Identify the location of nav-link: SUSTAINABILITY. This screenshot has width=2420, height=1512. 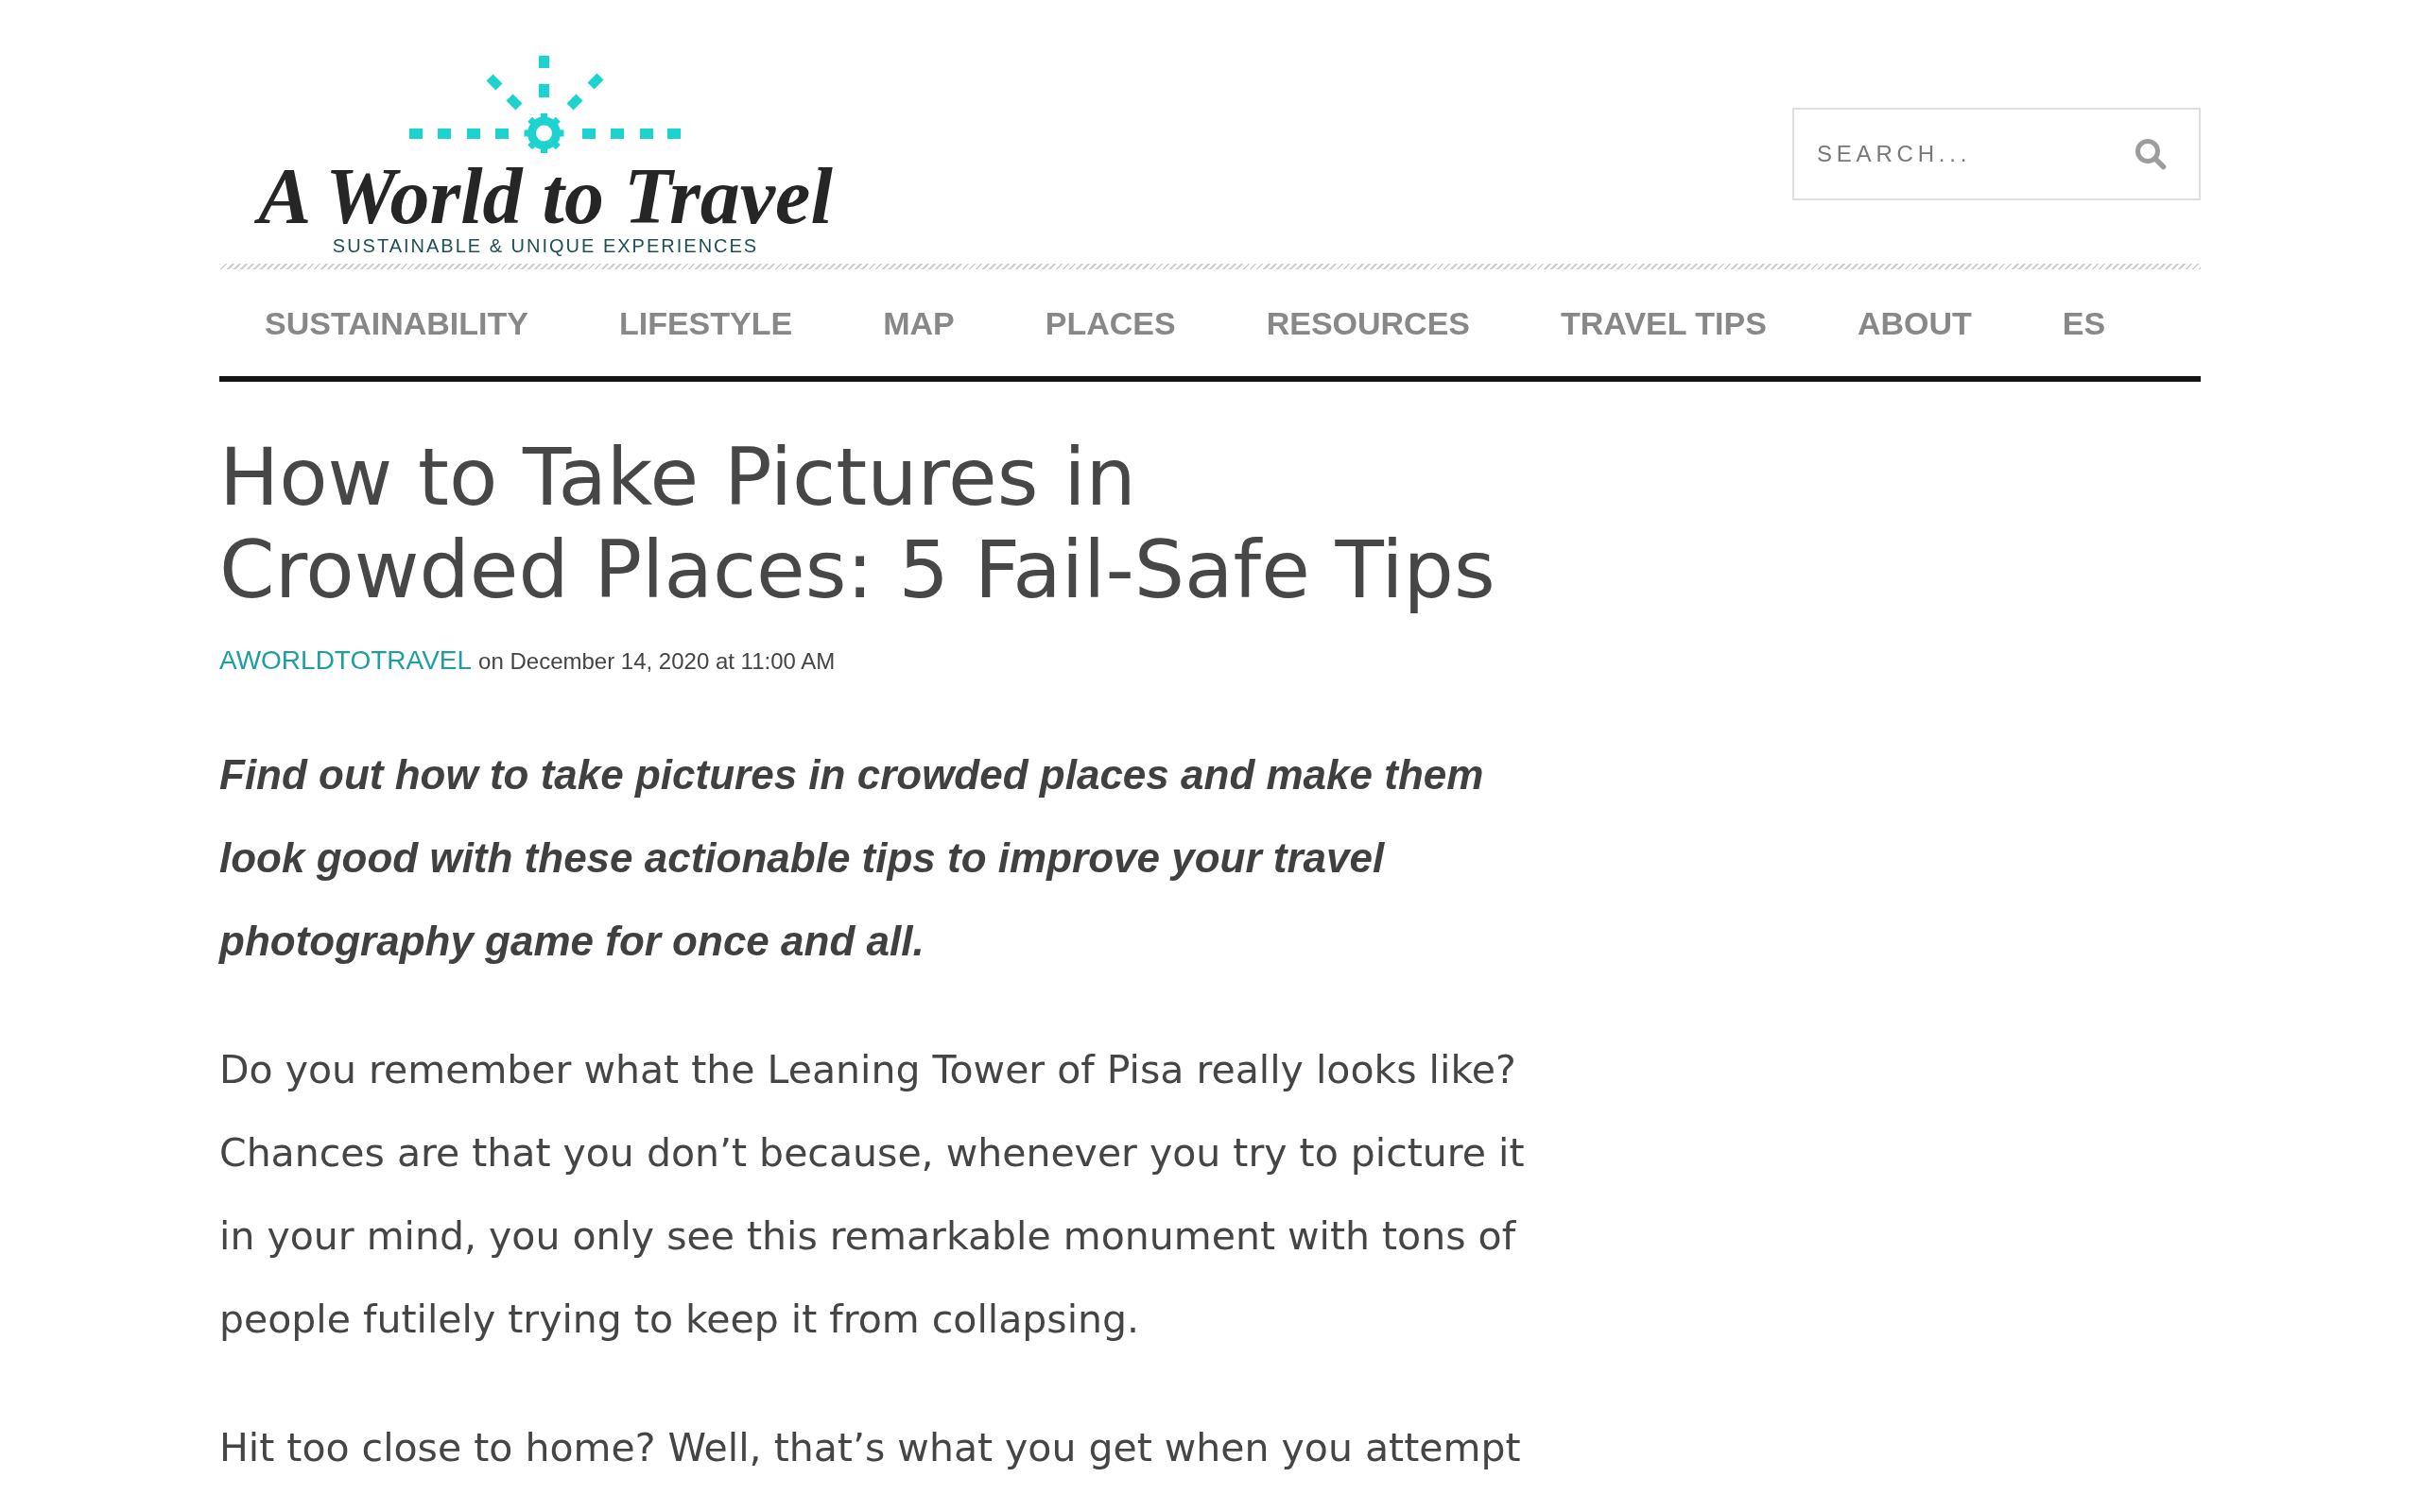
(396, 322).